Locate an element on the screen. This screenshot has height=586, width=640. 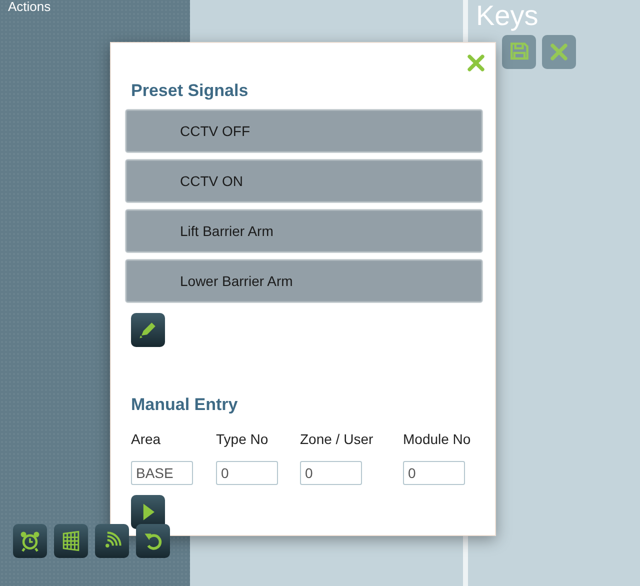
field-label: Area is located at coordinates (146, 439).